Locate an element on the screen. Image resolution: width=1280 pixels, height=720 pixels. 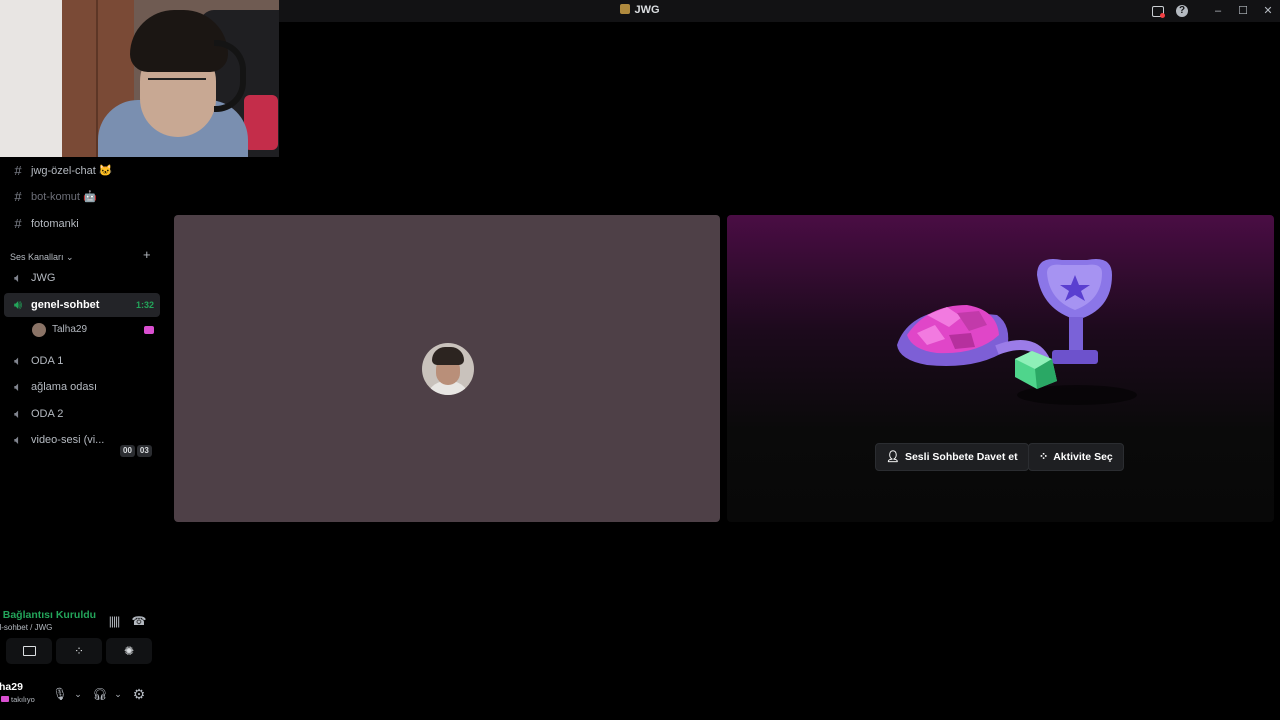
call-timer: 1:32 is located at coordinates (144, 305).